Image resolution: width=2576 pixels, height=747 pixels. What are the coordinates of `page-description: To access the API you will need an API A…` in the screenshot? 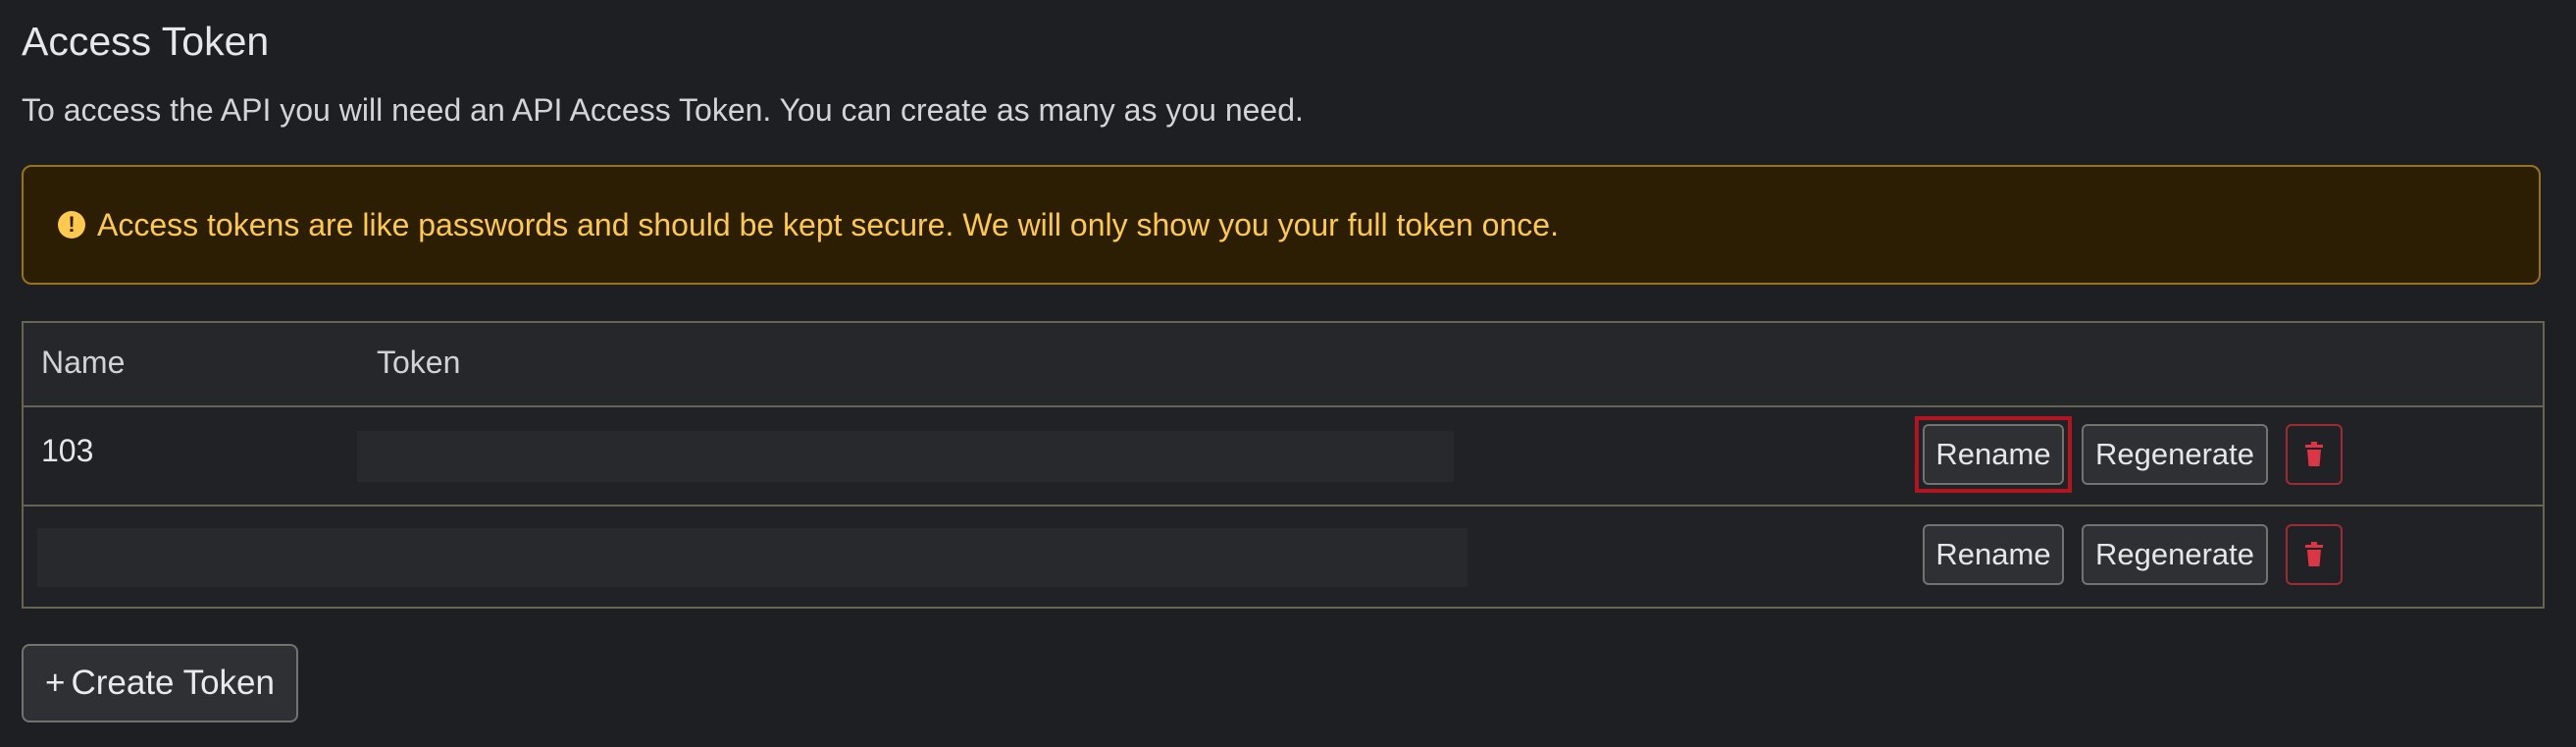 It's located at (663, 110).